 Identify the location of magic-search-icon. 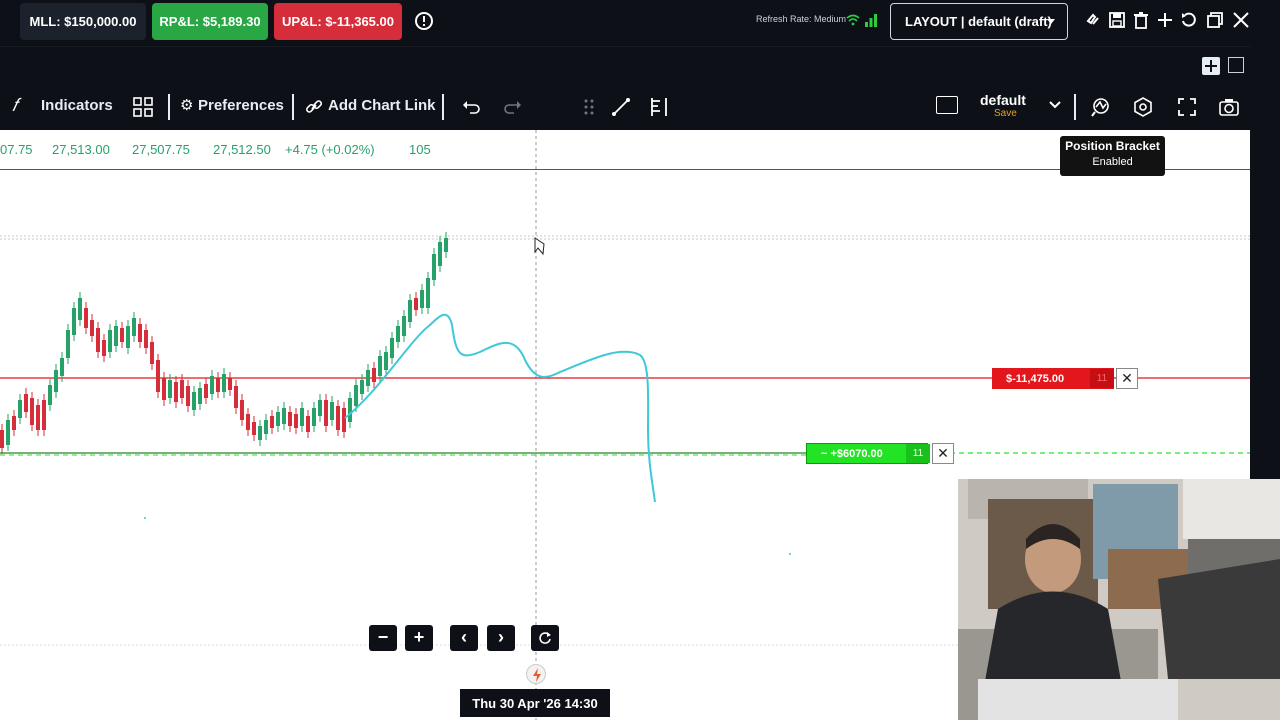
(1101, 107).